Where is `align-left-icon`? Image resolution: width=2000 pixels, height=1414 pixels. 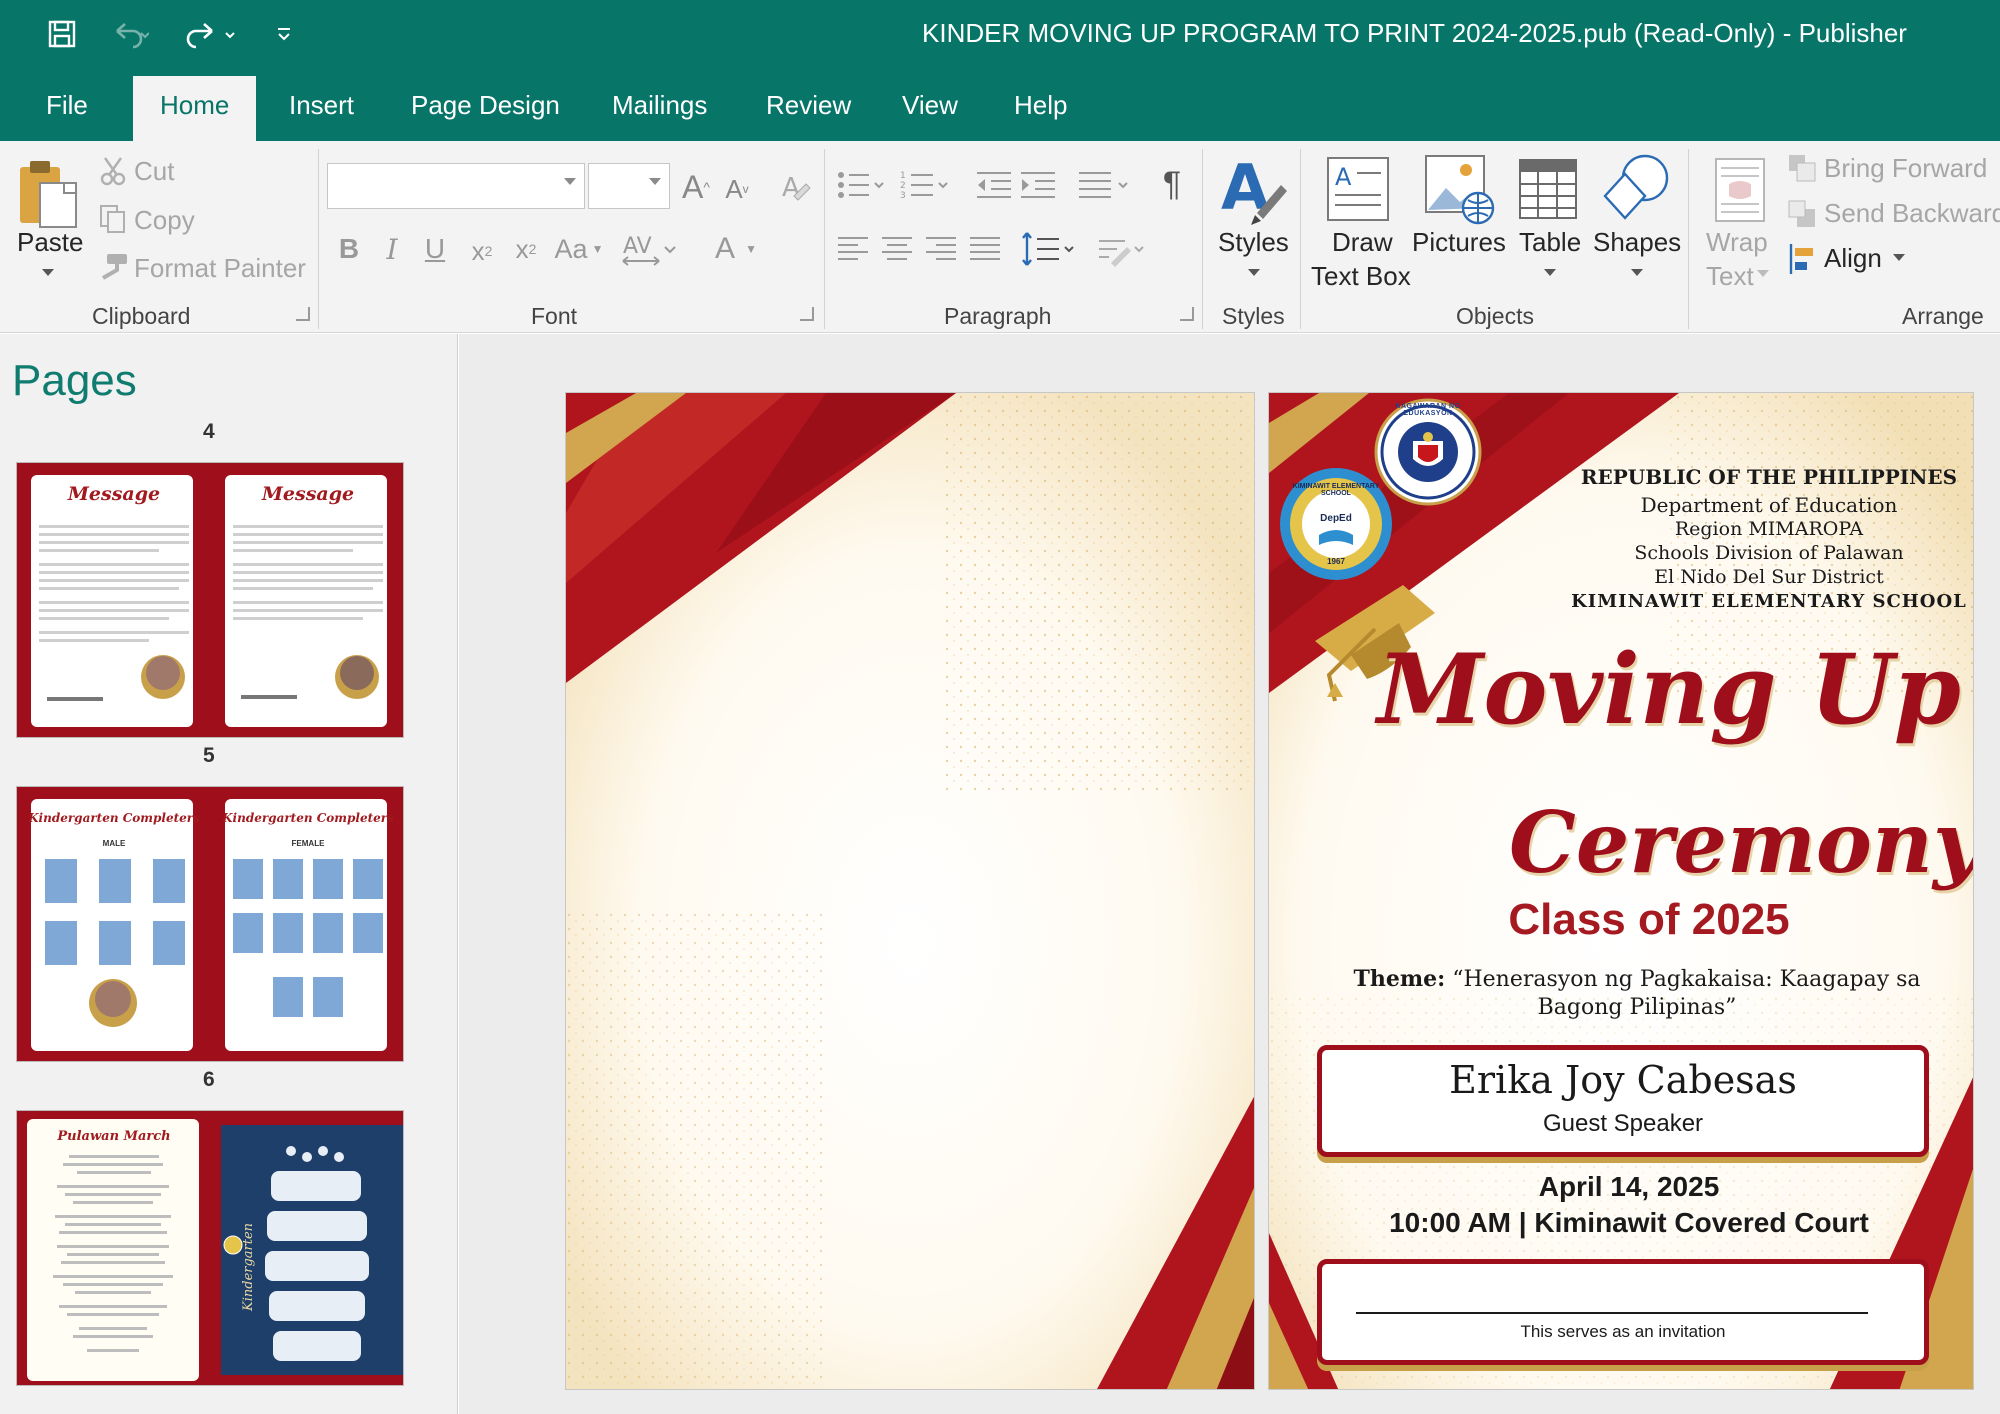
align-left-icon is located at coordinates (853, 249).